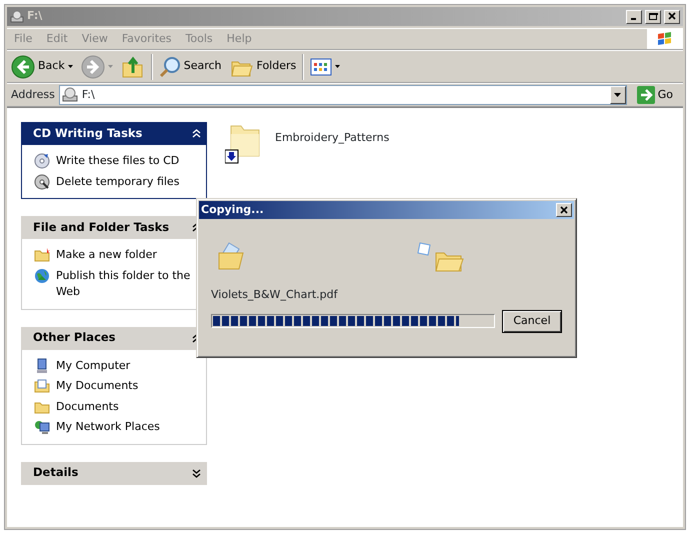  I want to click on folders-button: Folders, so click(263, 66).